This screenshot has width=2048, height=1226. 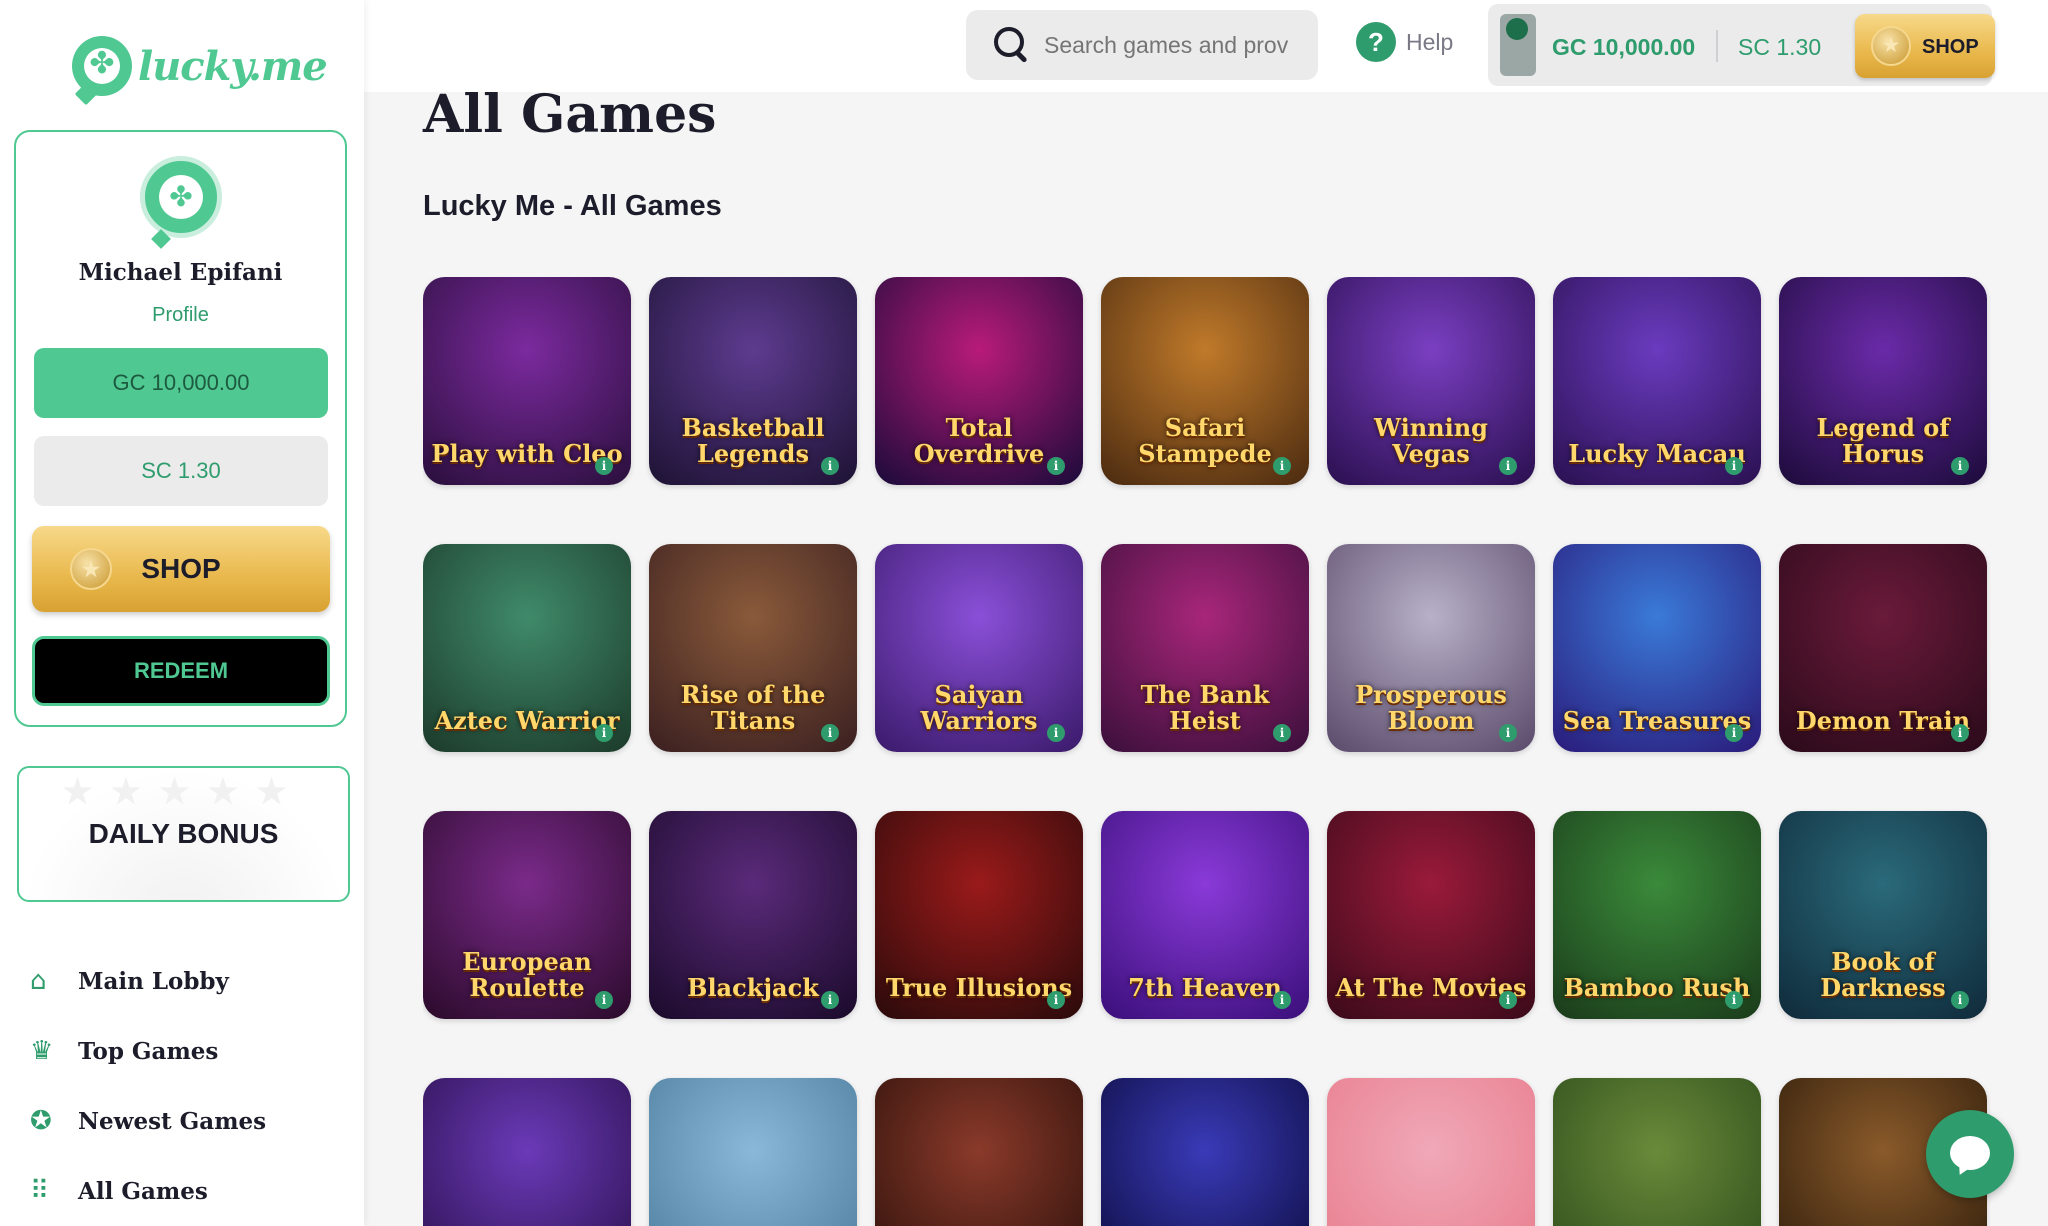 What do you see at coordinates (1431, 915) in the screenshot?
I see `game-tile: At The Movies i` at bounding box center [1431, 915].